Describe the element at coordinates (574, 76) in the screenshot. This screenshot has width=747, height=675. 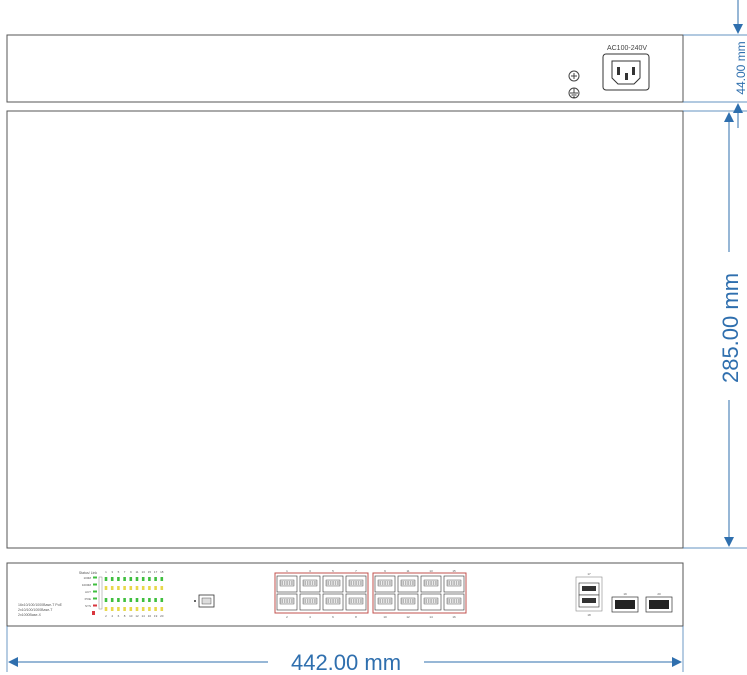
I see `ground-screw-icon` at that location.